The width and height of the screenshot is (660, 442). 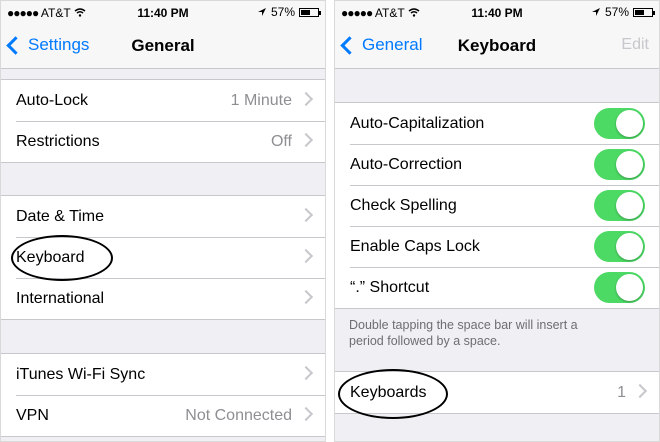 What do you see at coordinates (635, 45) in the screenshot?
I see `edit-button: Edit` at bounding box center [635, 45].